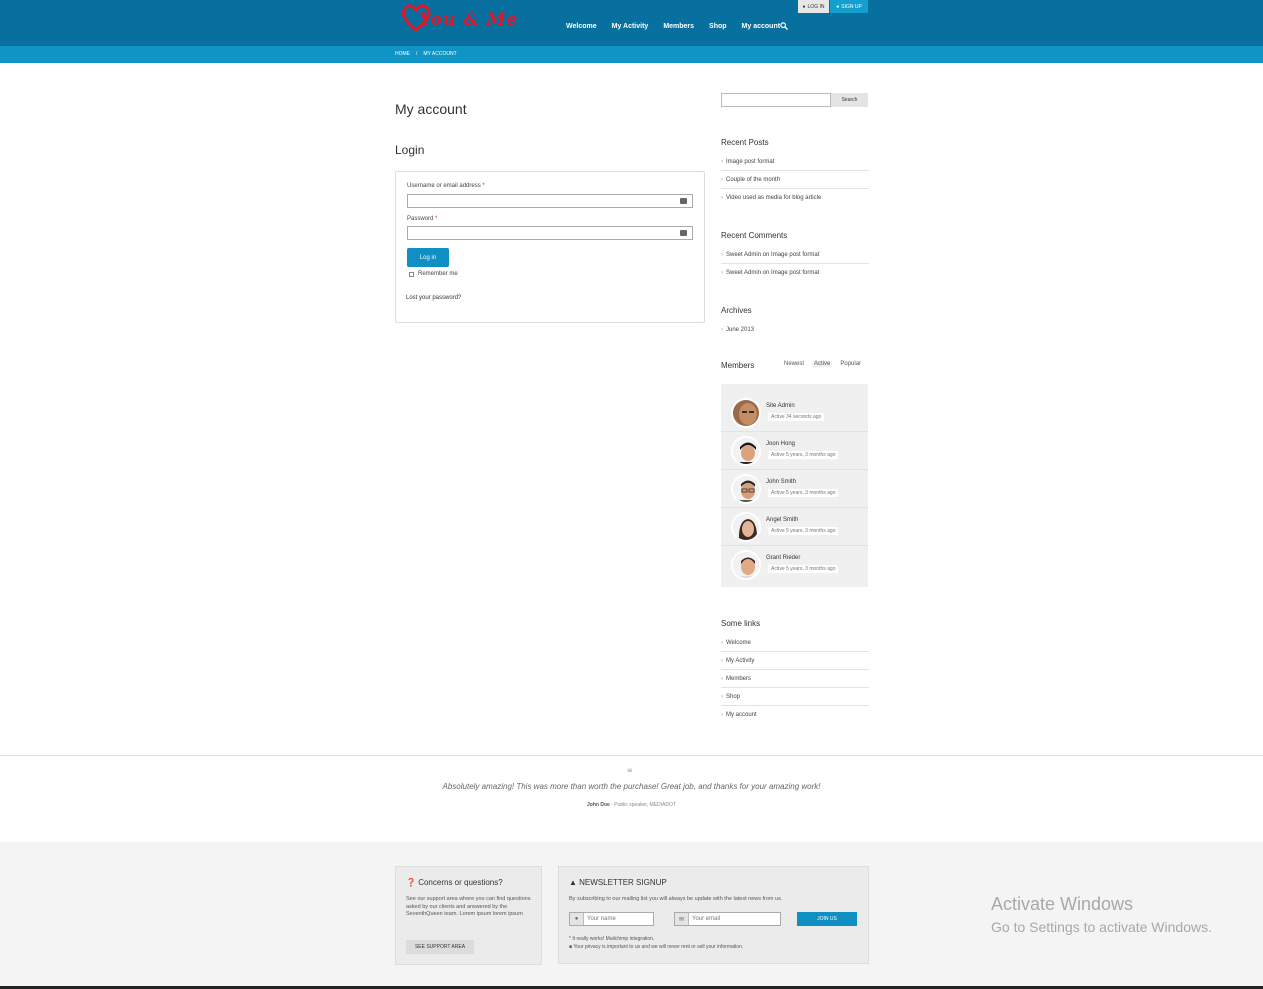  I want to click on breadcrumb-bar, so click(631, 54).